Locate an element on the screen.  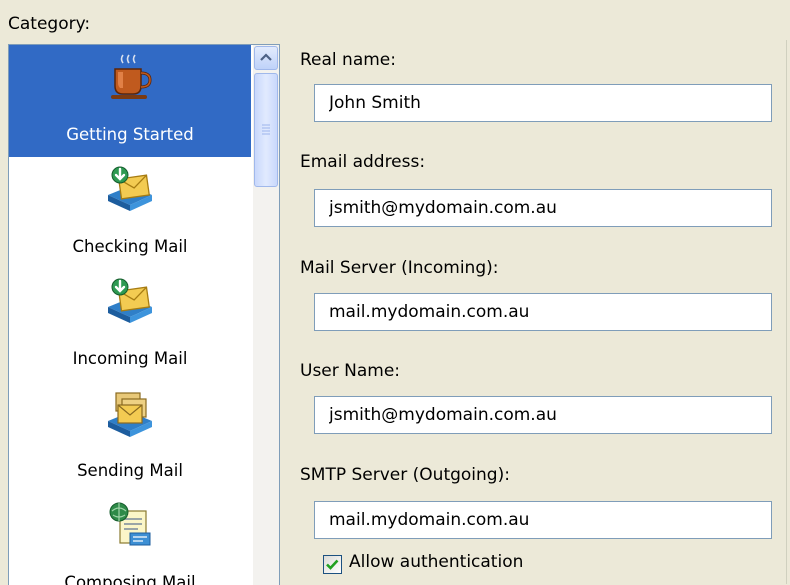
allow-authentication-label: Allow authentication is located at coordinates (436, 562).